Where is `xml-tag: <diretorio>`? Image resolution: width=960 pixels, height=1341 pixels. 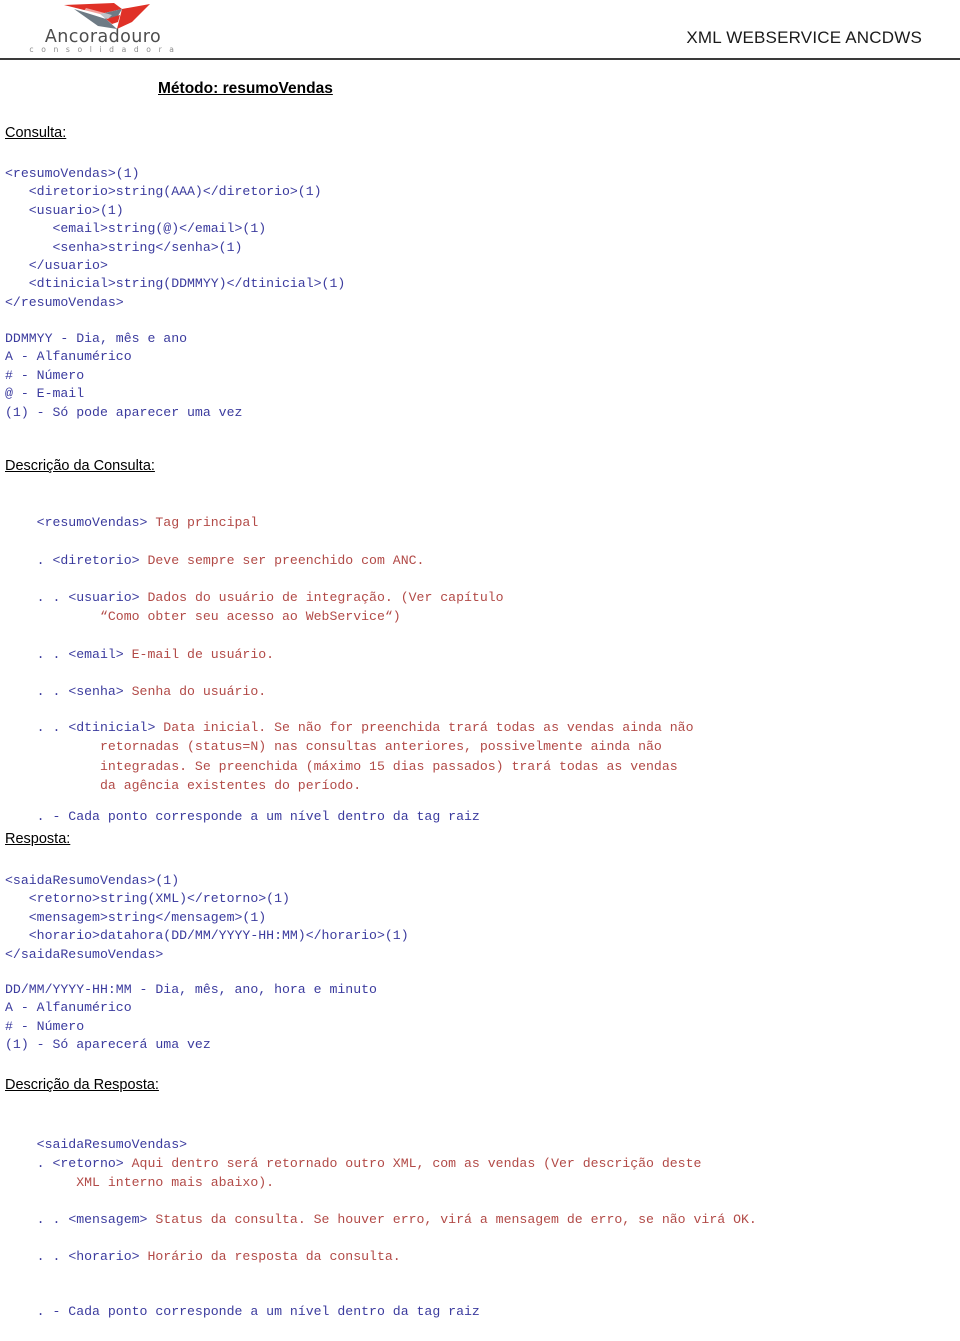
xml-tag: <diretorio> is located at coordinates (96, 560).